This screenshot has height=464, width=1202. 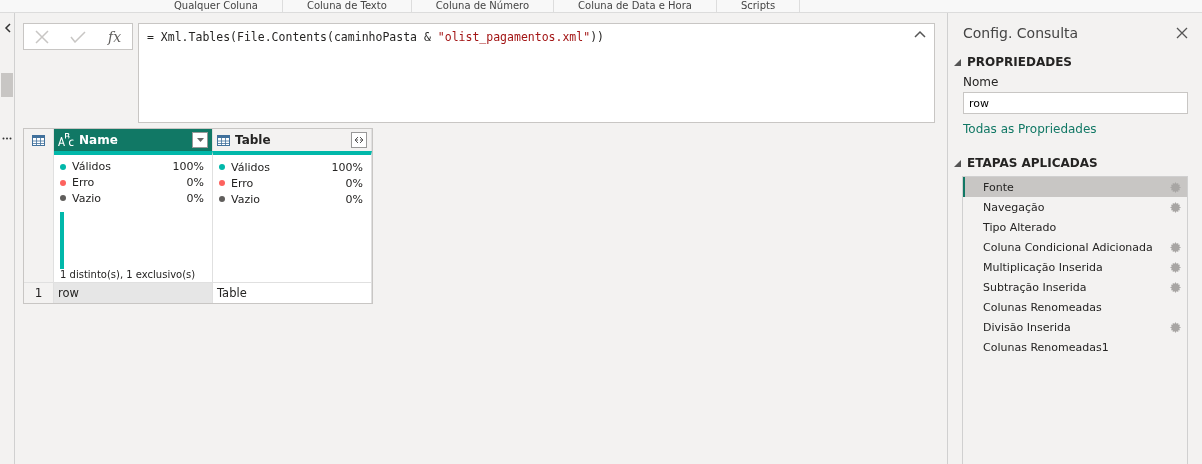 I want to click on ribbon-group-label: Scripts, so click(x=758, y=6).